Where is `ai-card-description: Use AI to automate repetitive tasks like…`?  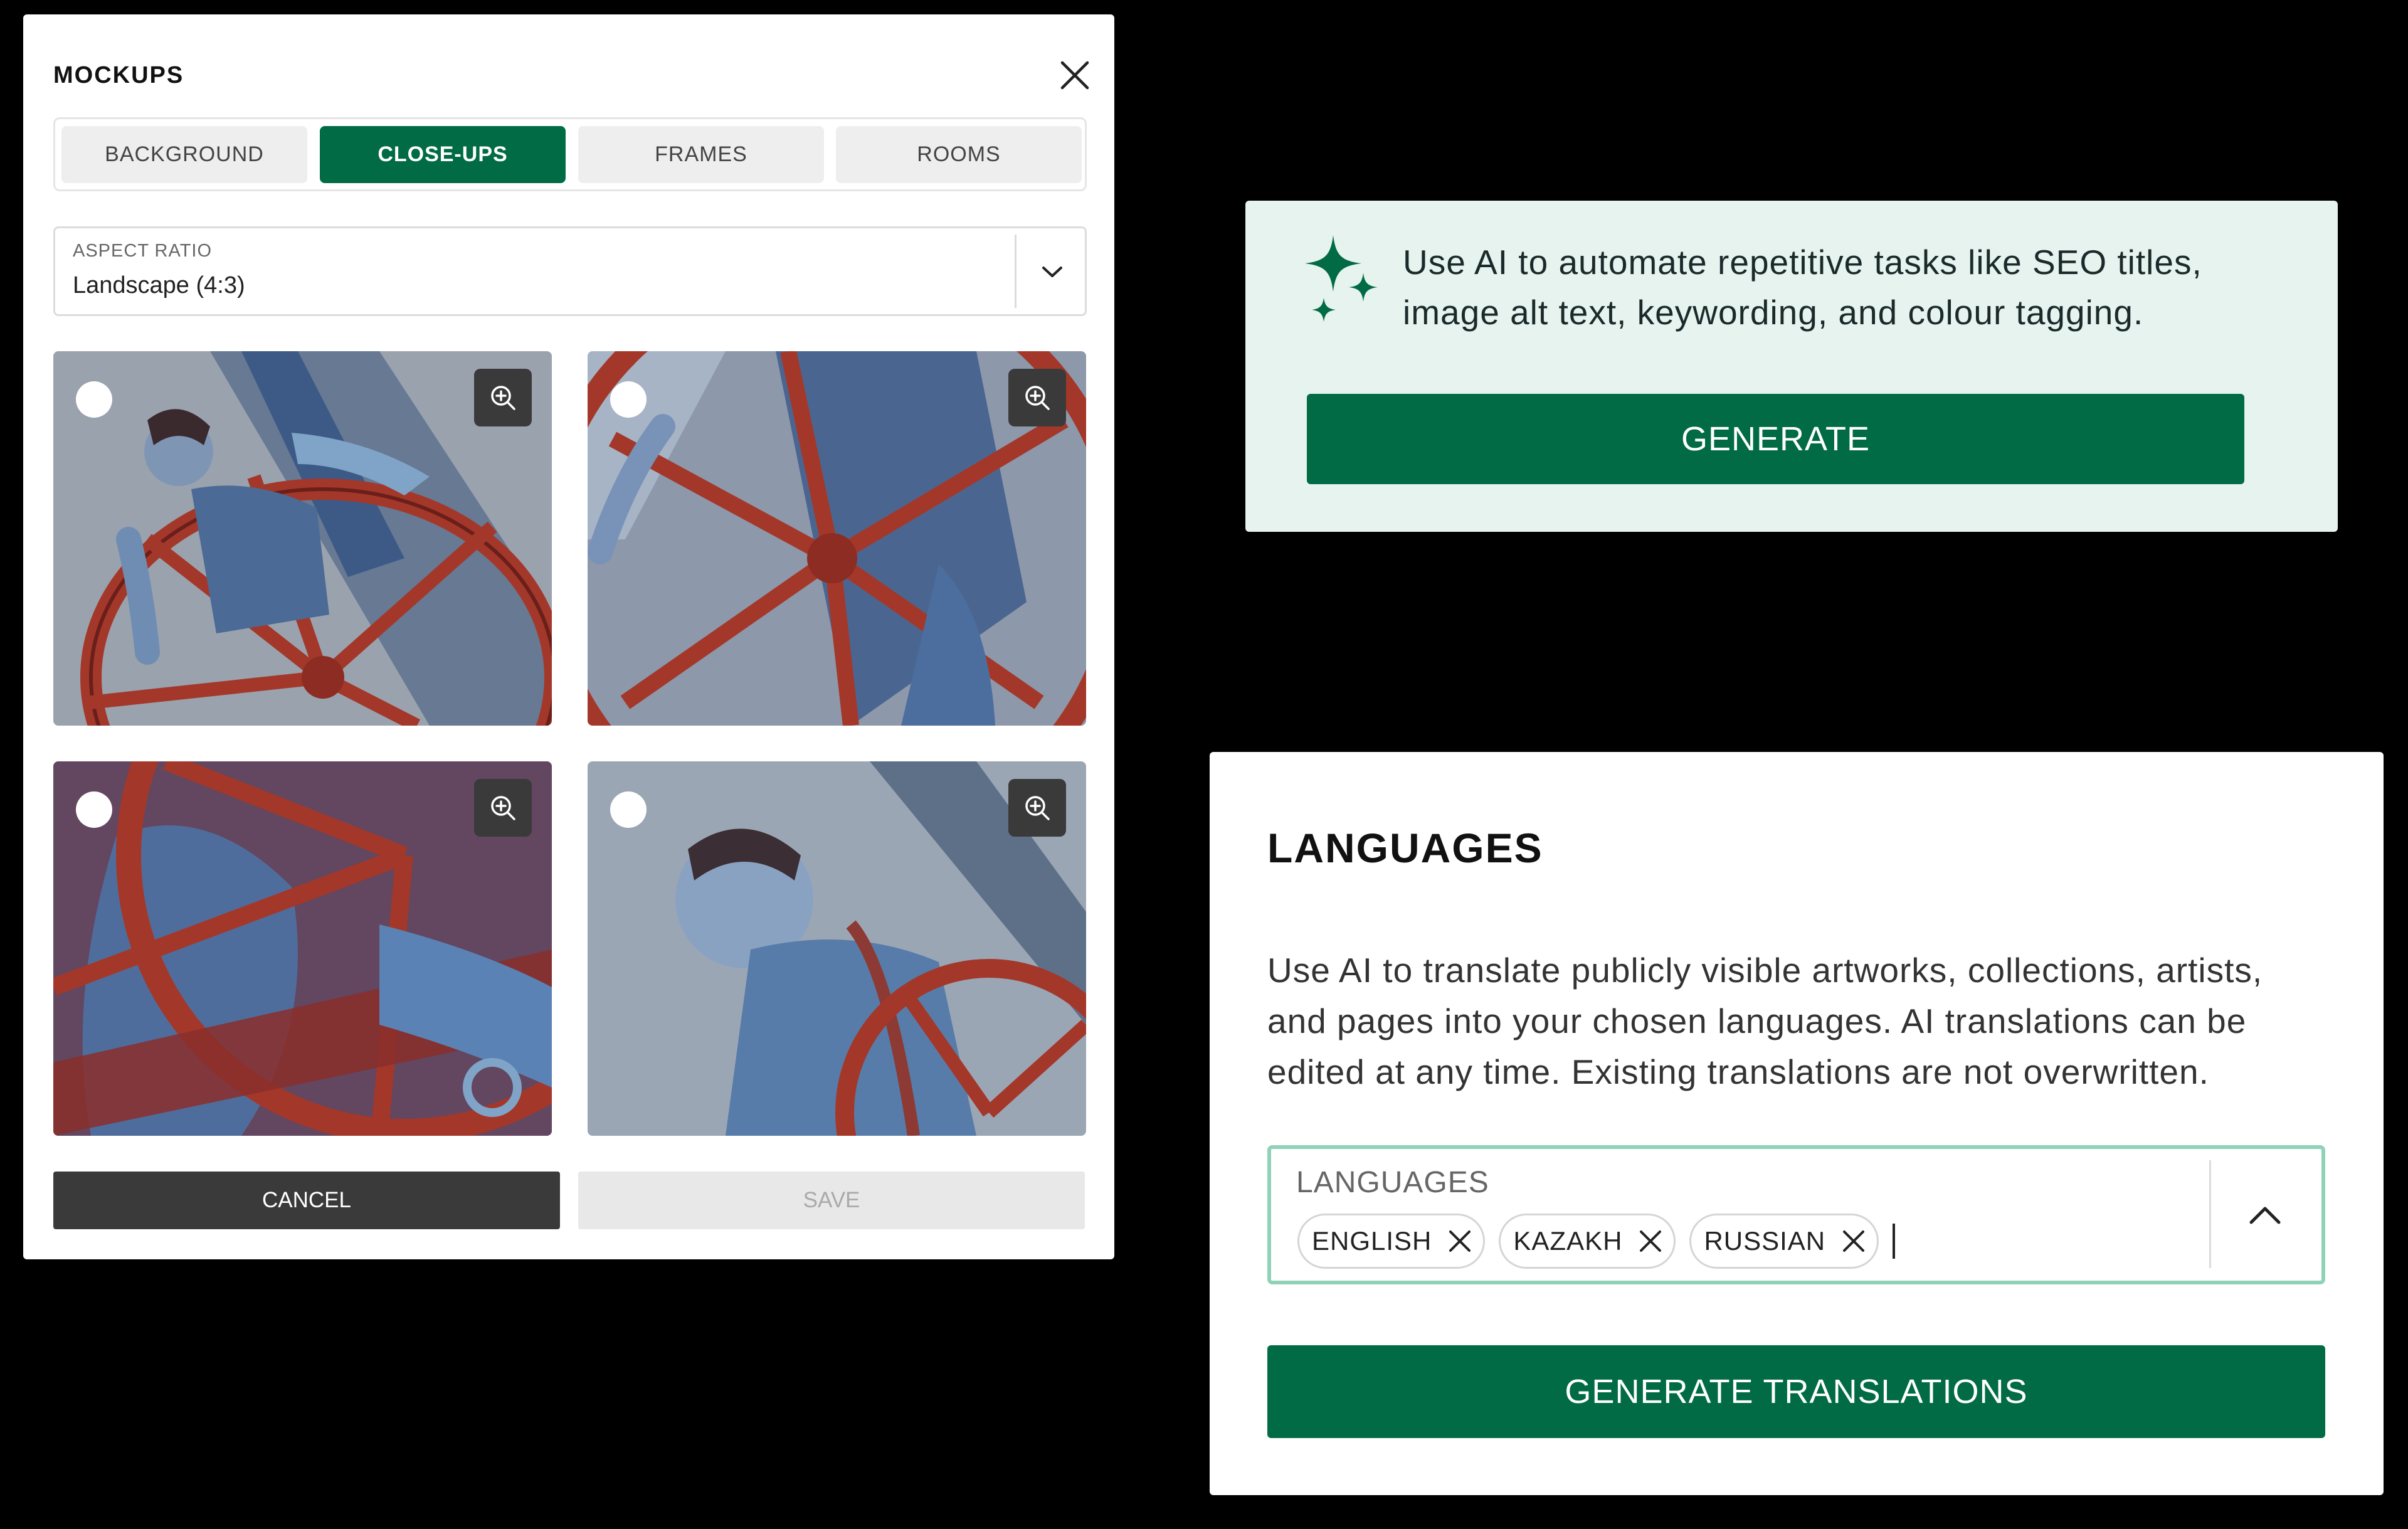 ai-card-description: Use AI to automate repetitive tasks like… is located at coordinates (1842, 287).